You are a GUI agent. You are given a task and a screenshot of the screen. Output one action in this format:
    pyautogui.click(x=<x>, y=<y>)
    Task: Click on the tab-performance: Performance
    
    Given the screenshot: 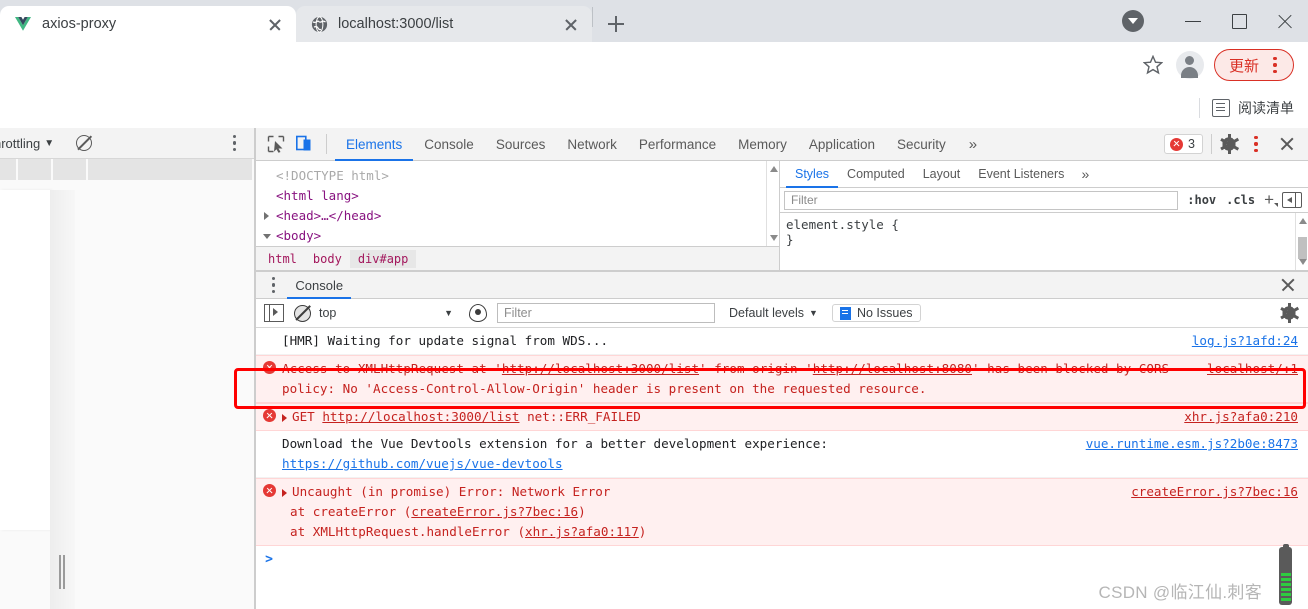 What is the action you would take?
    pyautogui.click(x=677, y=144)
    